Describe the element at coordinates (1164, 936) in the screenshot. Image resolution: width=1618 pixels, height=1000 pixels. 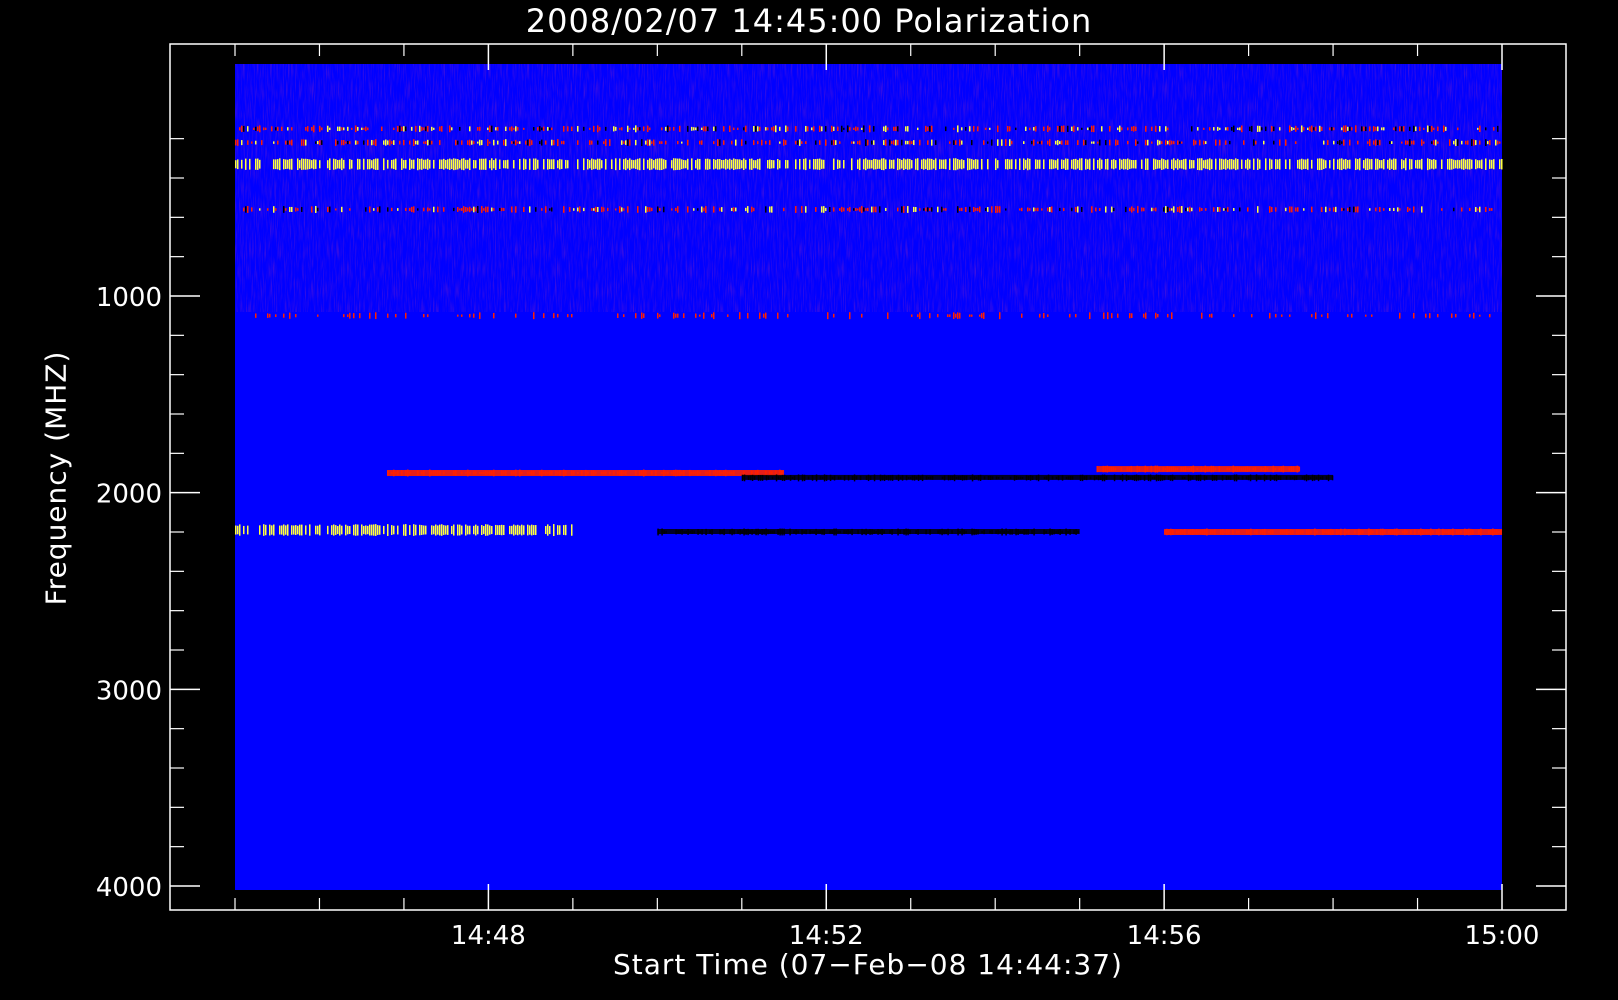
I see `x-tick-label: 14:56` at that location.